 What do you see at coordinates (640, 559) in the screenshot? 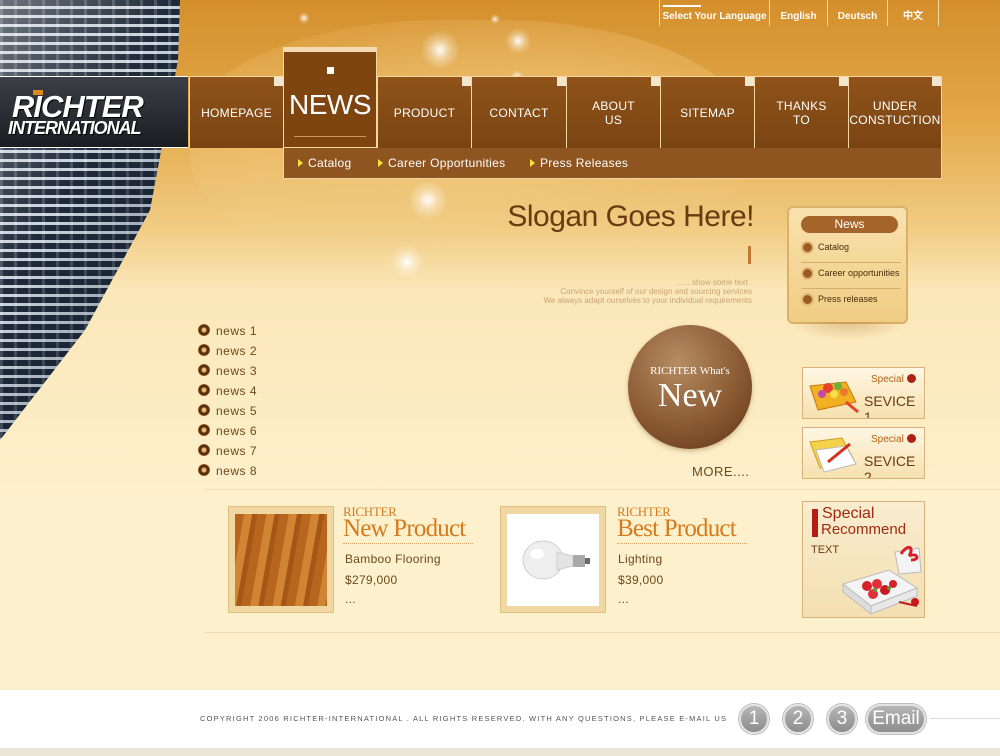
I see `product-2-name: Lighting` at bounding box center [640, 559].